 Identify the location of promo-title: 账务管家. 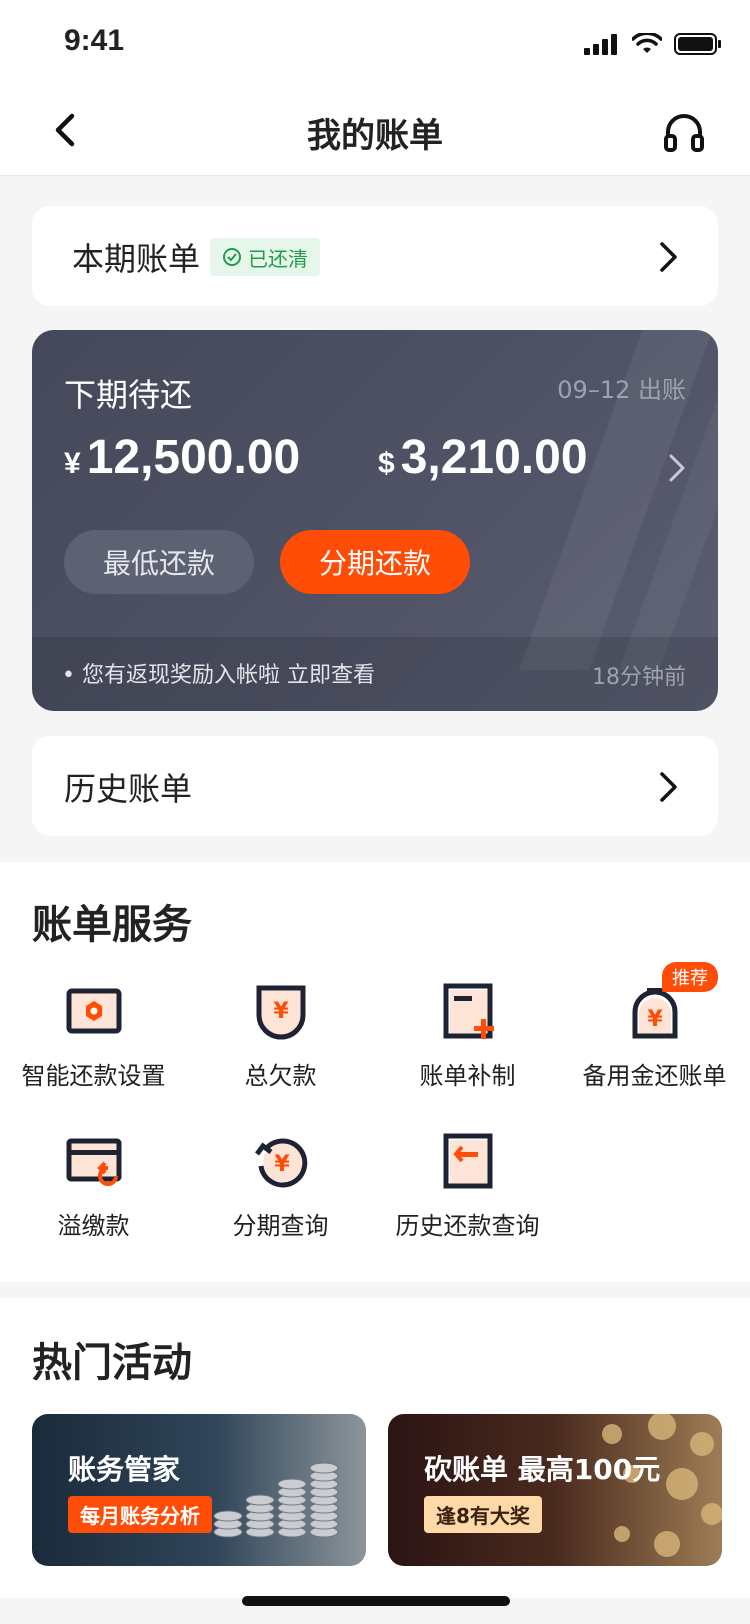
(124, 1469).